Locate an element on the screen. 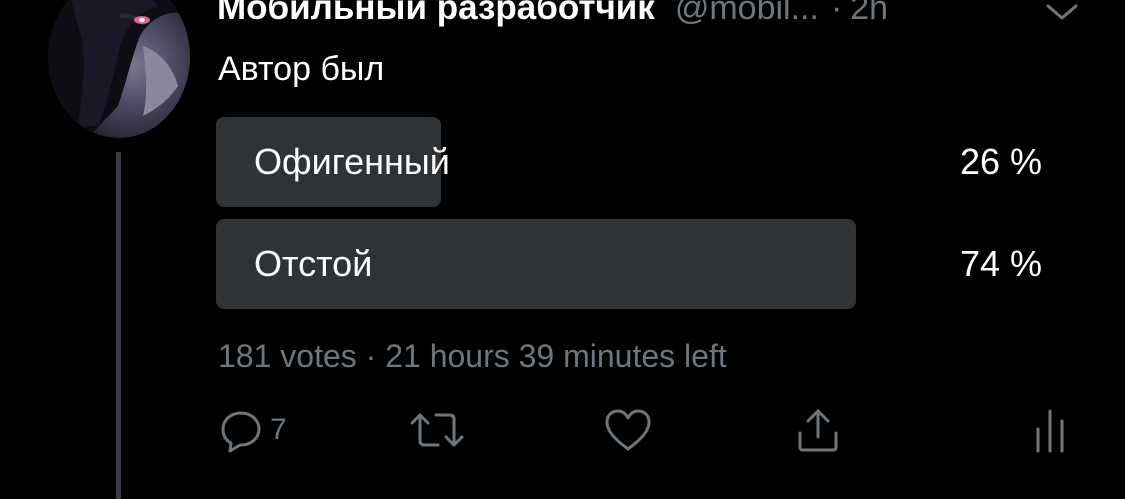 The height and width of the screenshot is (499, 1125). more-options-button is located at coordinates (1062, 12).